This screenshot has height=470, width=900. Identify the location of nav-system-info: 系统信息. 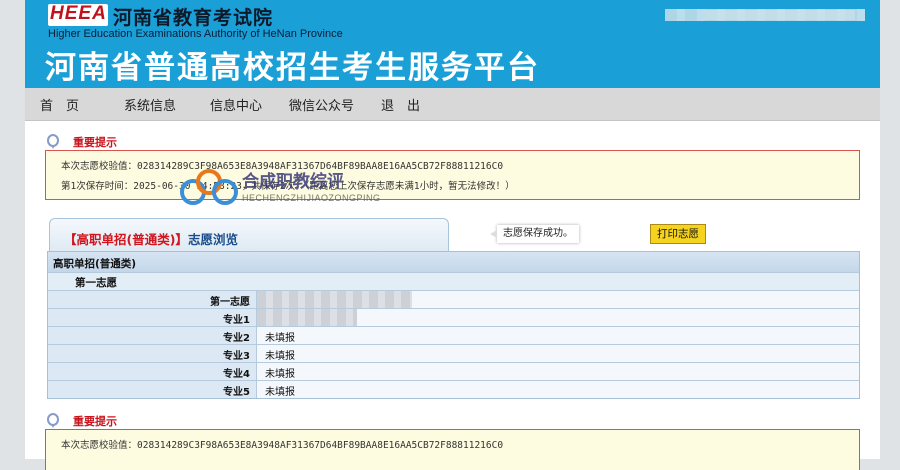
(150, 104).